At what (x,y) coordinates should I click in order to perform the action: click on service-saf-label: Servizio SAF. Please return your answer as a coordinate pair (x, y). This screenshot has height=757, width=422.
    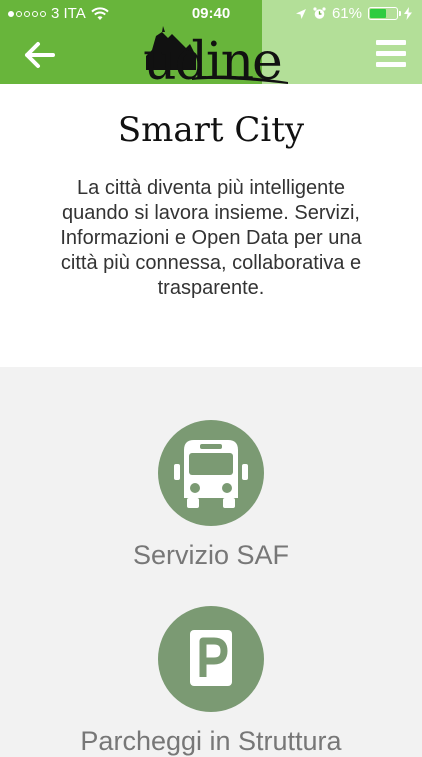
    Looking at the image, I should click on (211, 555).